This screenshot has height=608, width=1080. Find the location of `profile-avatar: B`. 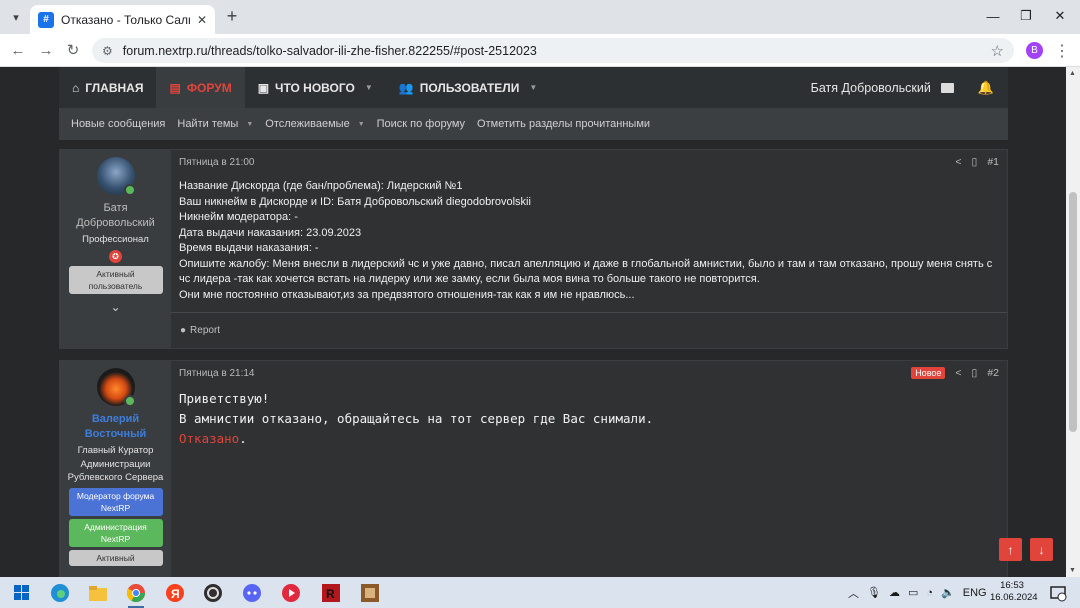

profile-avatar: B is located at coordinates (1034, 50).